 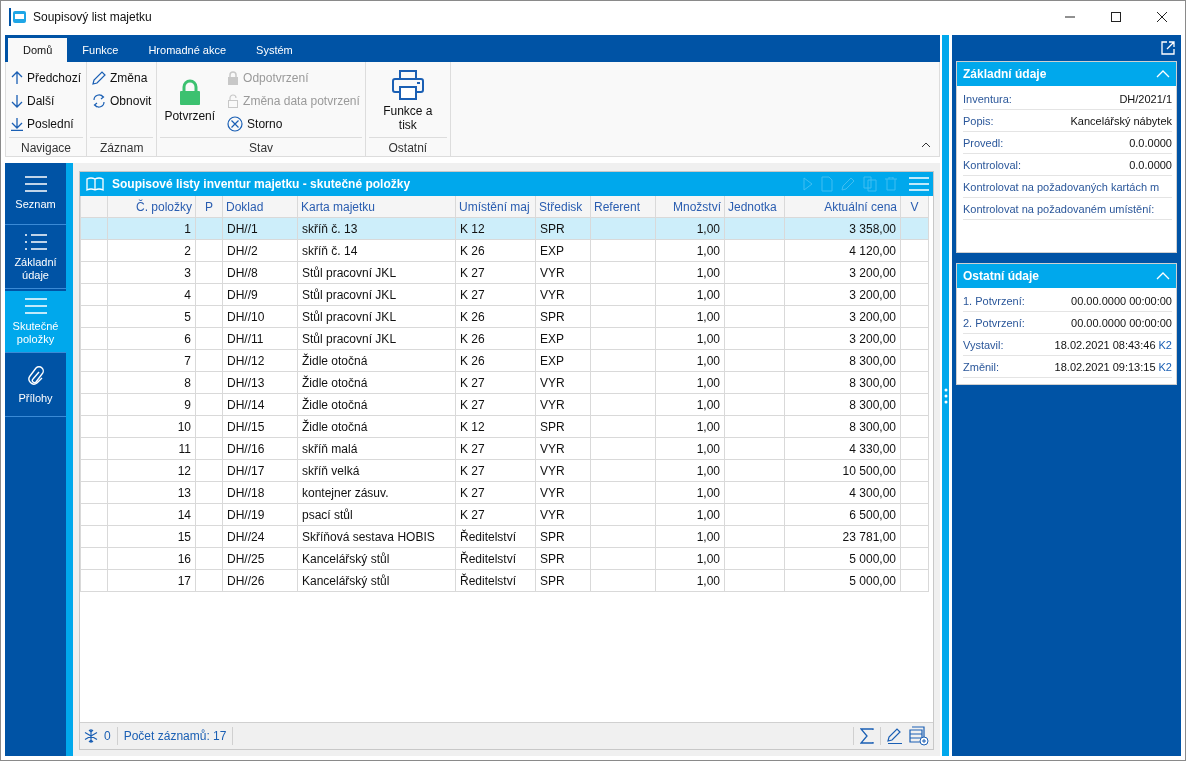 I want to click on column-header: Aktuální cena, so click(x=842, y=207).